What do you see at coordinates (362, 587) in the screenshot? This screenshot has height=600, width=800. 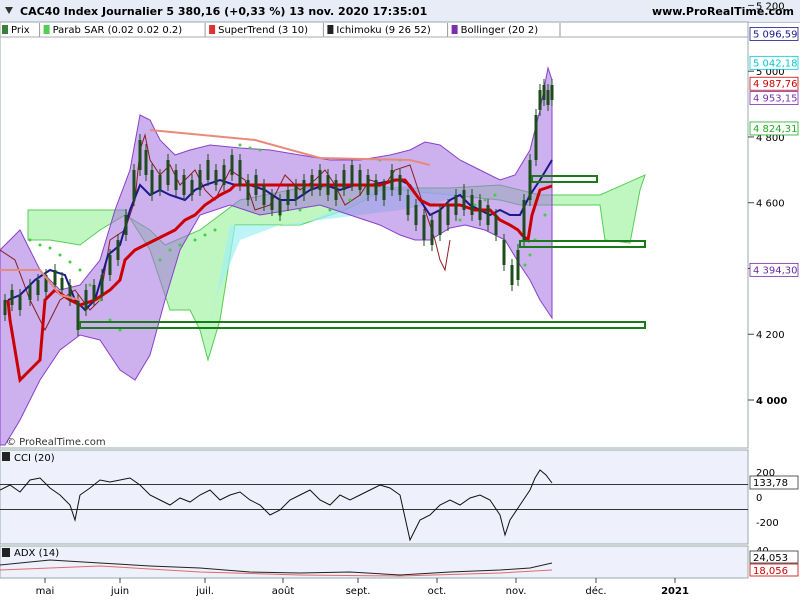 I see `time-axis: mai juin juil. août sept. oct. nov. déc. 2021` at bounding box center [362, 587].